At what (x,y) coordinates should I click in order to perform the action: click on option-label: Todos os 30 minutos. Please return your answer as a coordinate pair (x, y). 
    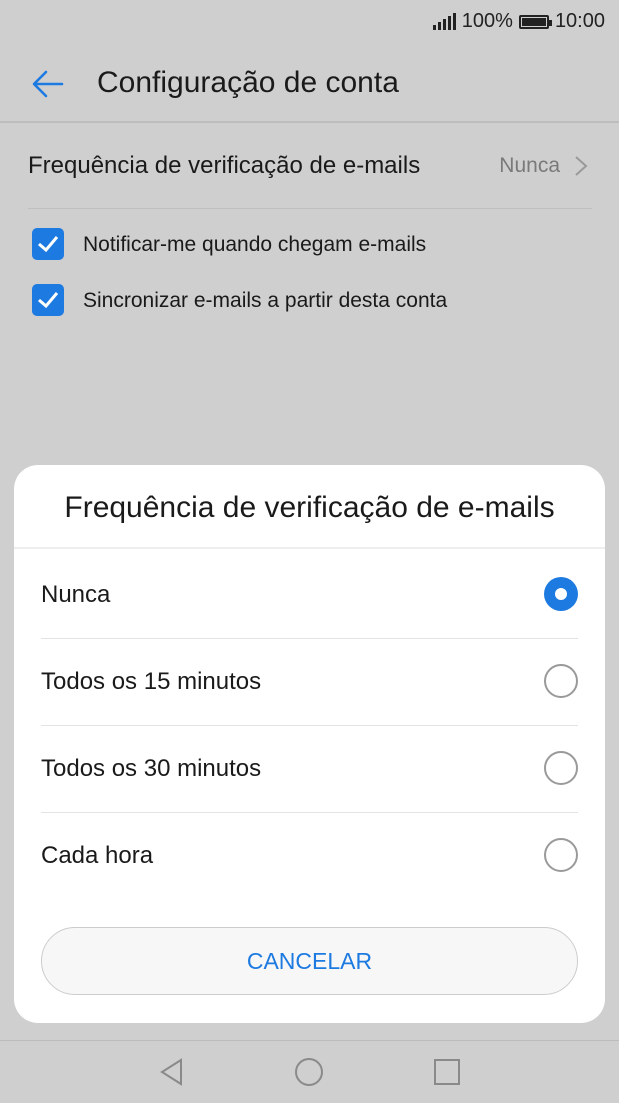
    Looking at the image, I should click on (151, 768).